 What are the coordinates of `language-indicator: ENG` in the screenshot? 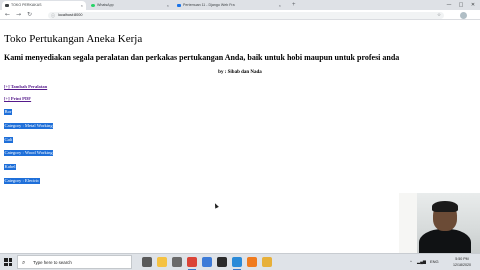 It's located at (434, 262).